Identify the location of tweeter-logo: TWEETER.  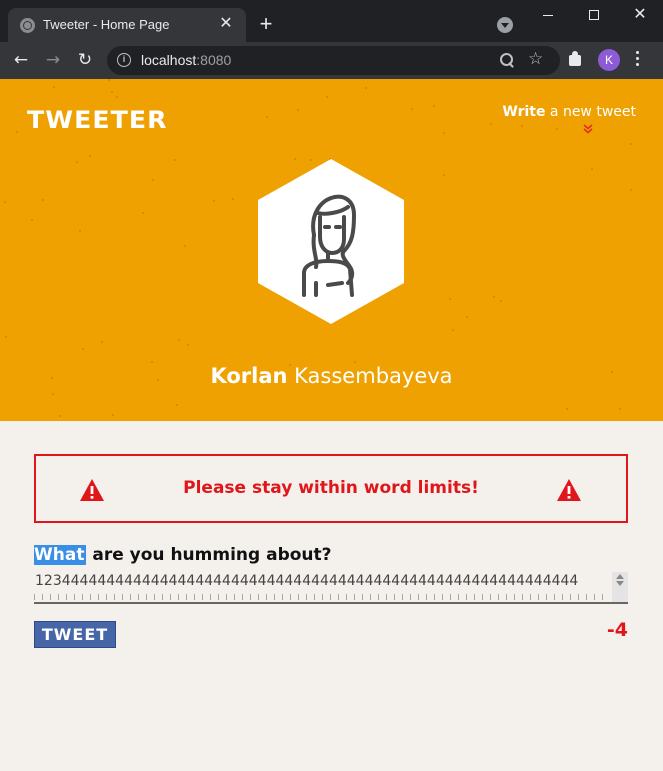
(97, 120).